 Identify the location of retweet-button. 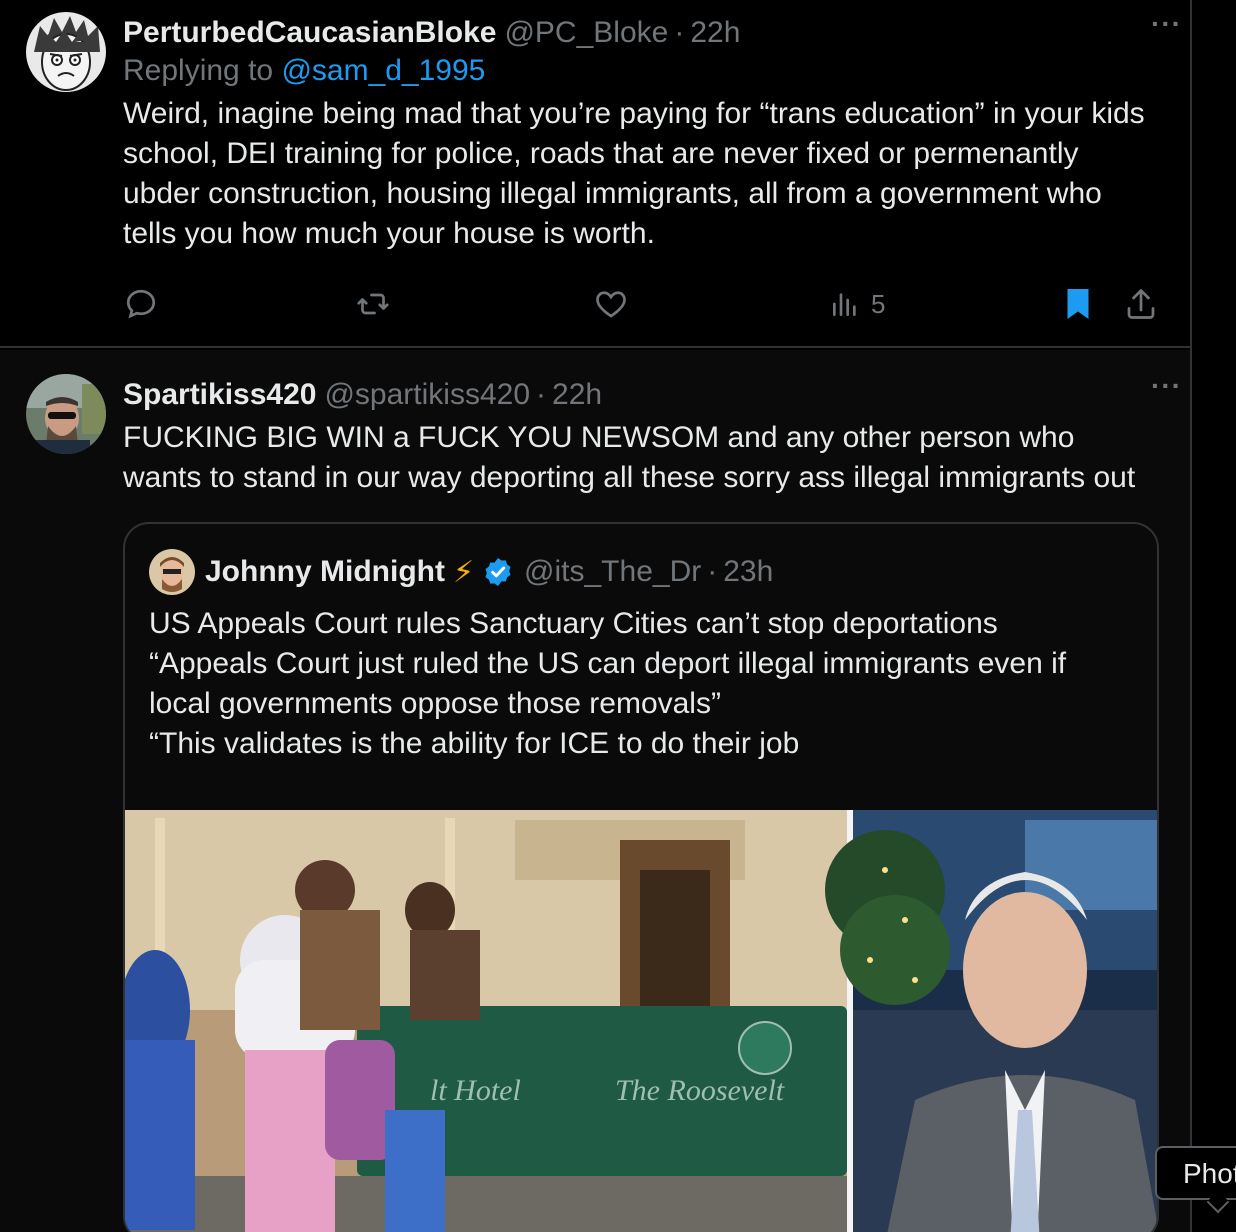
(373, 304).